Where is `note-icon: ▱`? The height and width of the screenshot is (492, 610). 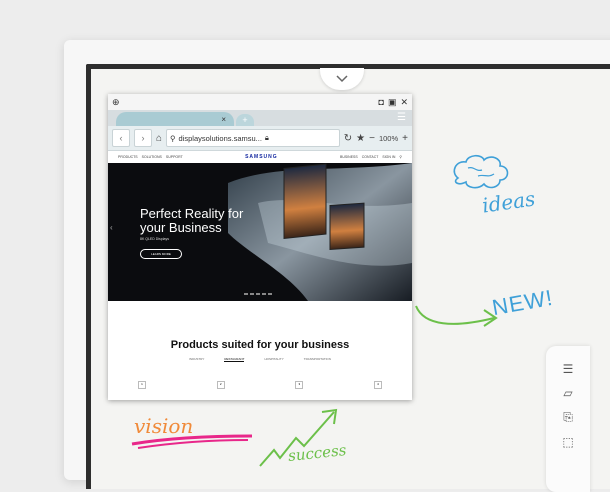
note-icon: ▱ is located at coordinates (567, 393).